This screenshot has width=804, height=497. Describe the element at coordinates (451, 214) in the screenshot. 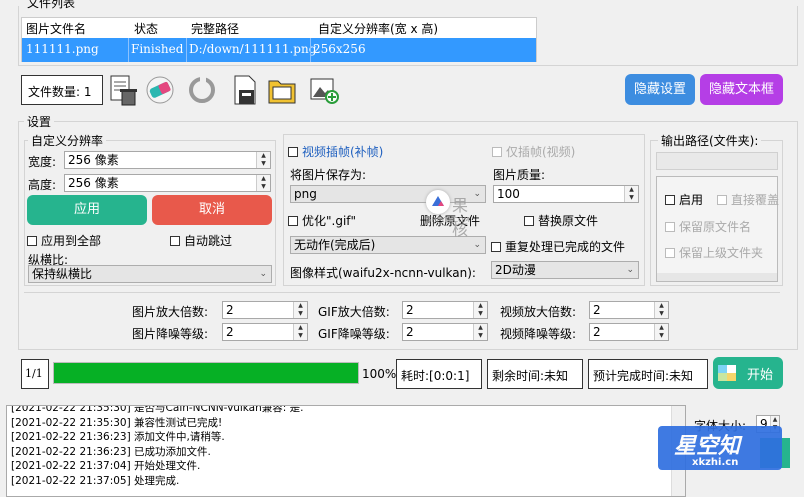

I see `watermark-ghpym: 果核 GHPYM.COM` at that location.